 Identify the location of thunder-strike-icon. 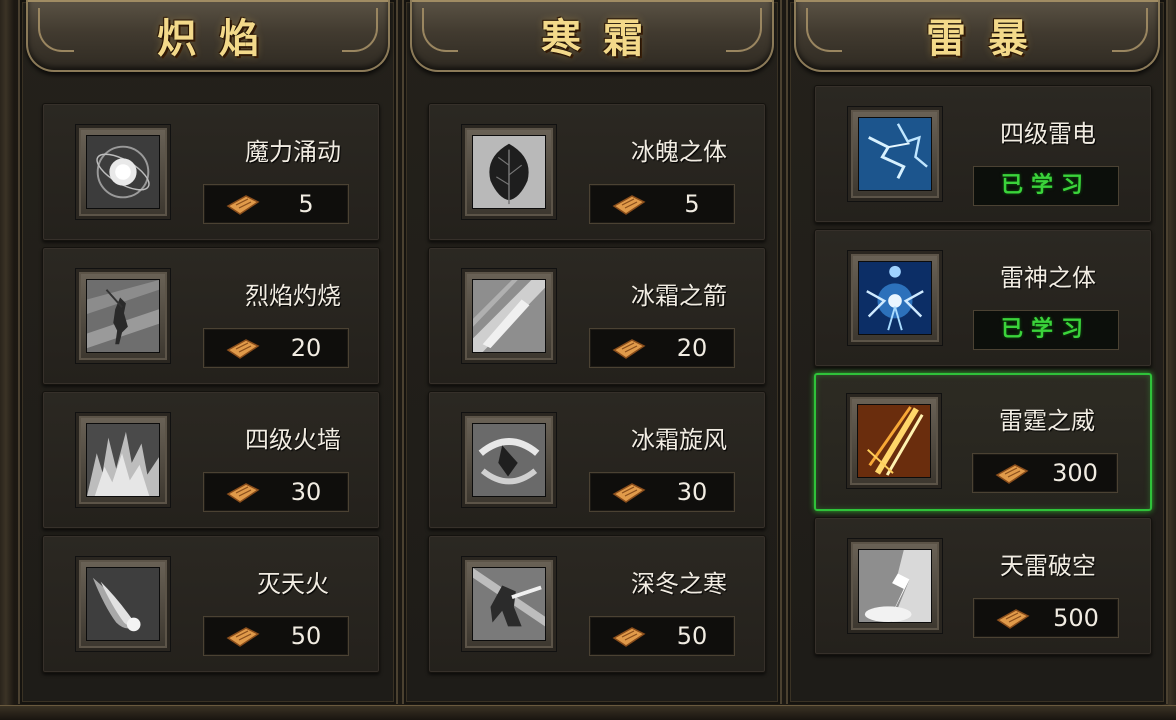
(894, 441).